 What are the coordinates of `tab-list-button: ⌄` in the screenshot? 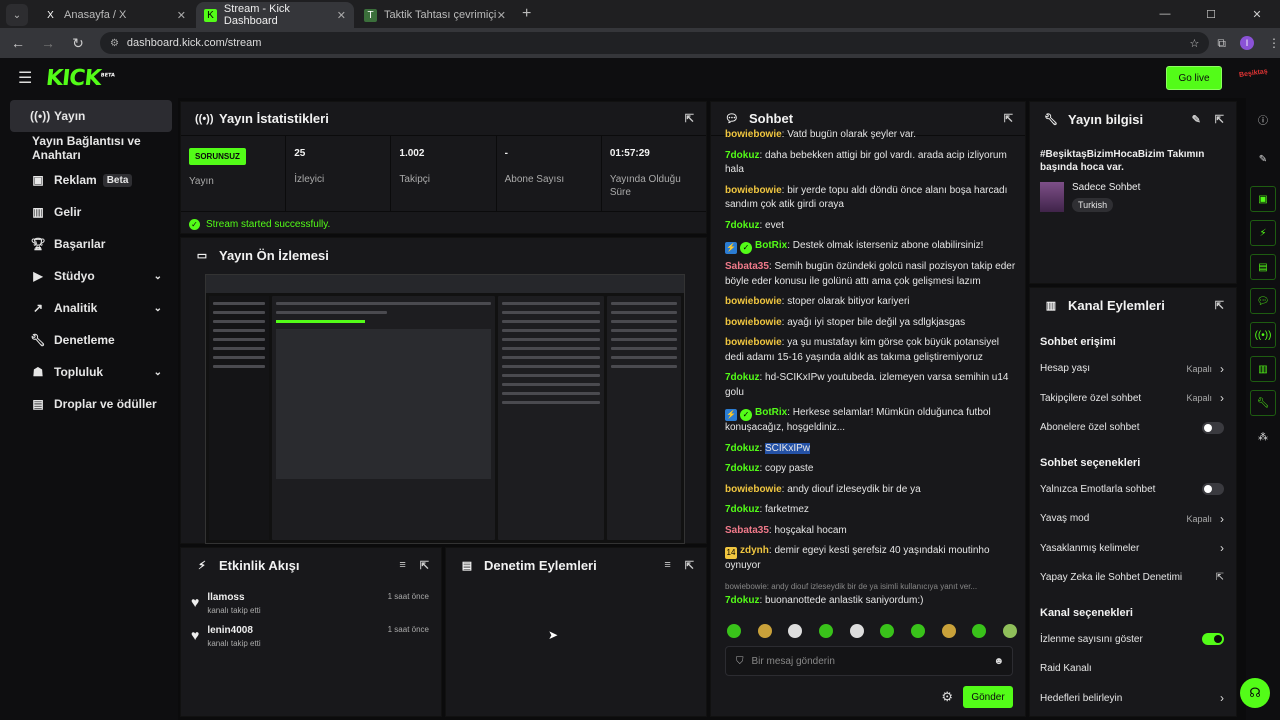 It's located at (17, 15).